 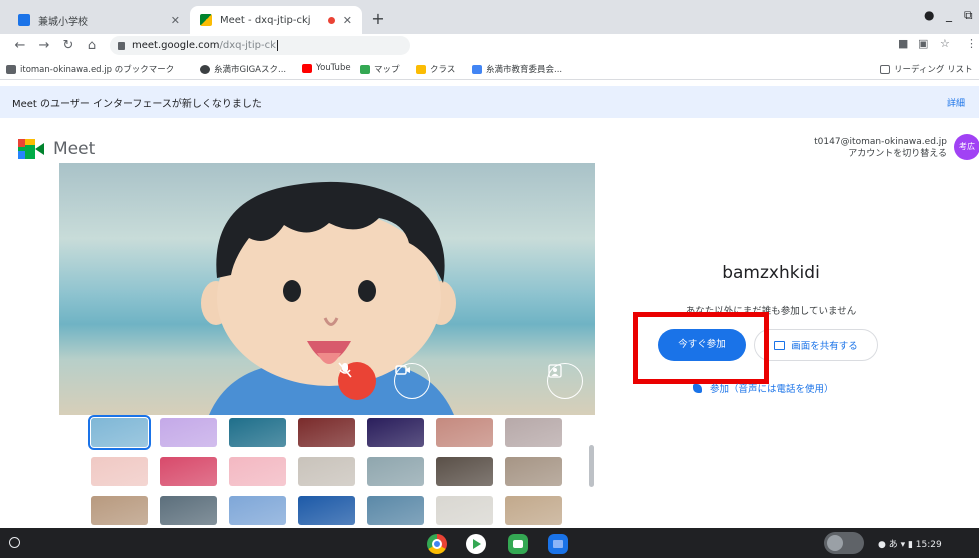 I want to click on reading-list-label: リーディング リスト, so click(x=933, y=70).